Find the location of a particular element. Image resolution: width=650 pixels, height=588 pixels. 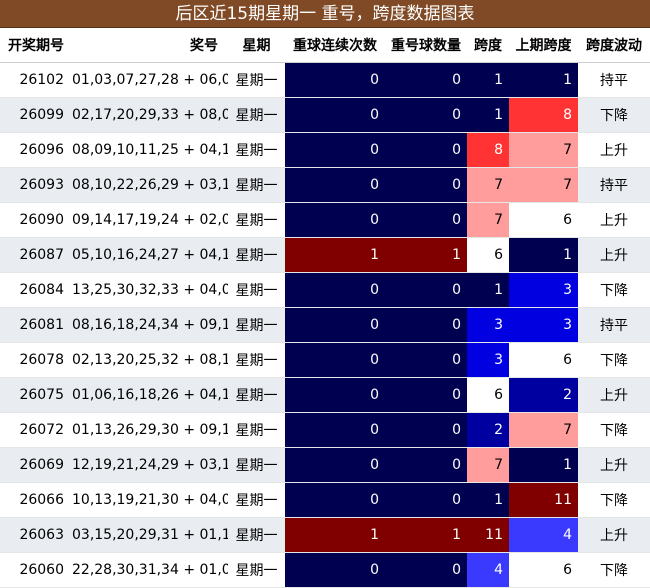

table-row: 26081 08,16,18,24,34 + 09,12 星期一 0 0 3 3 持平 is located at coordinates (325, 325).